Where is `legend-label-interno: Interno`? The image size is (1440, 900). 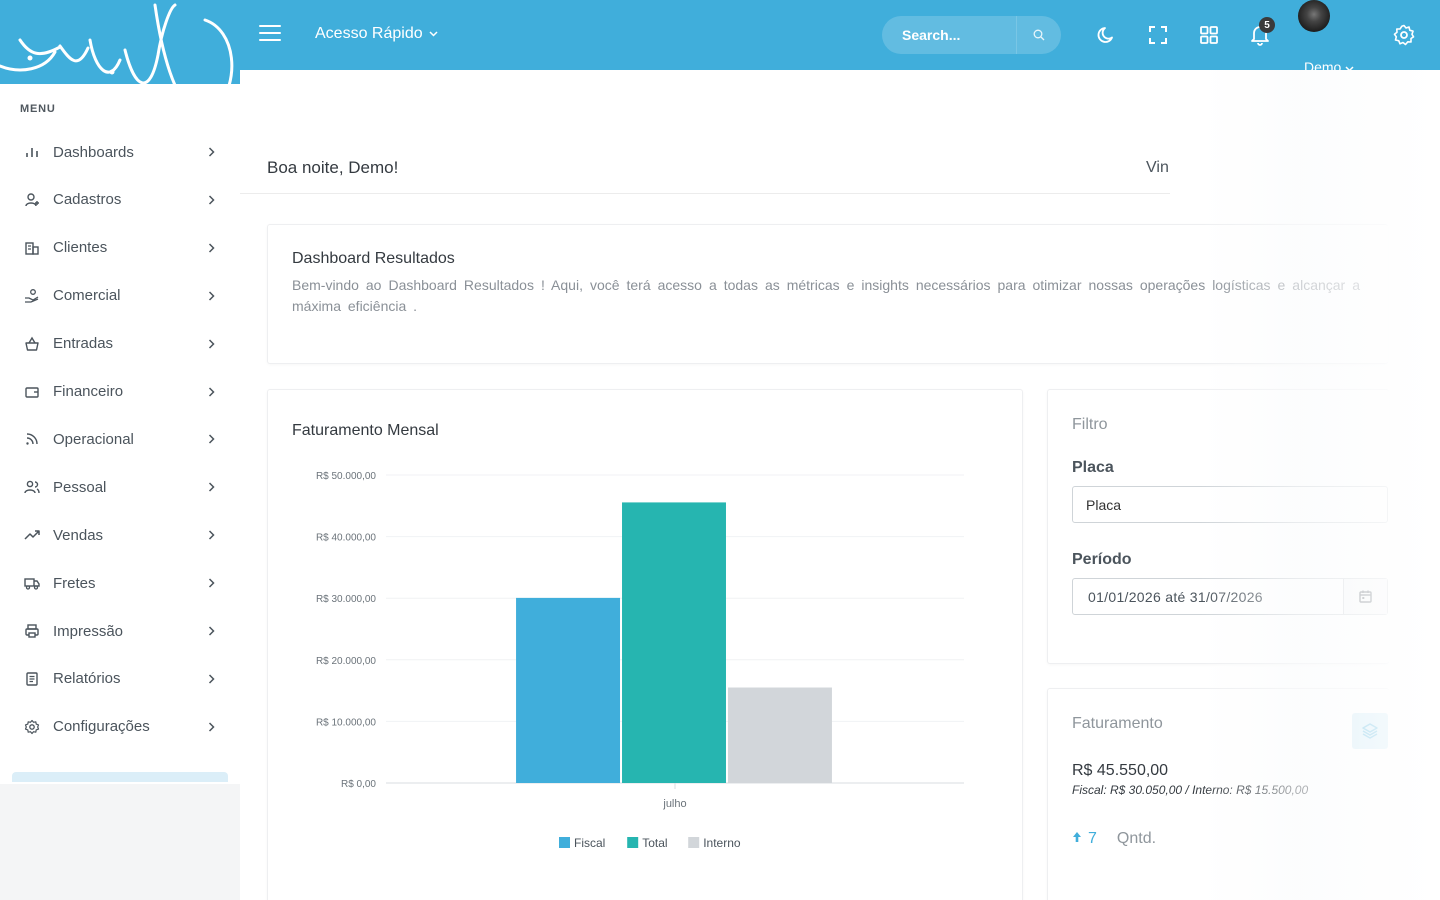 legend-label-interno: Interno is located at coordinates (722, 843).